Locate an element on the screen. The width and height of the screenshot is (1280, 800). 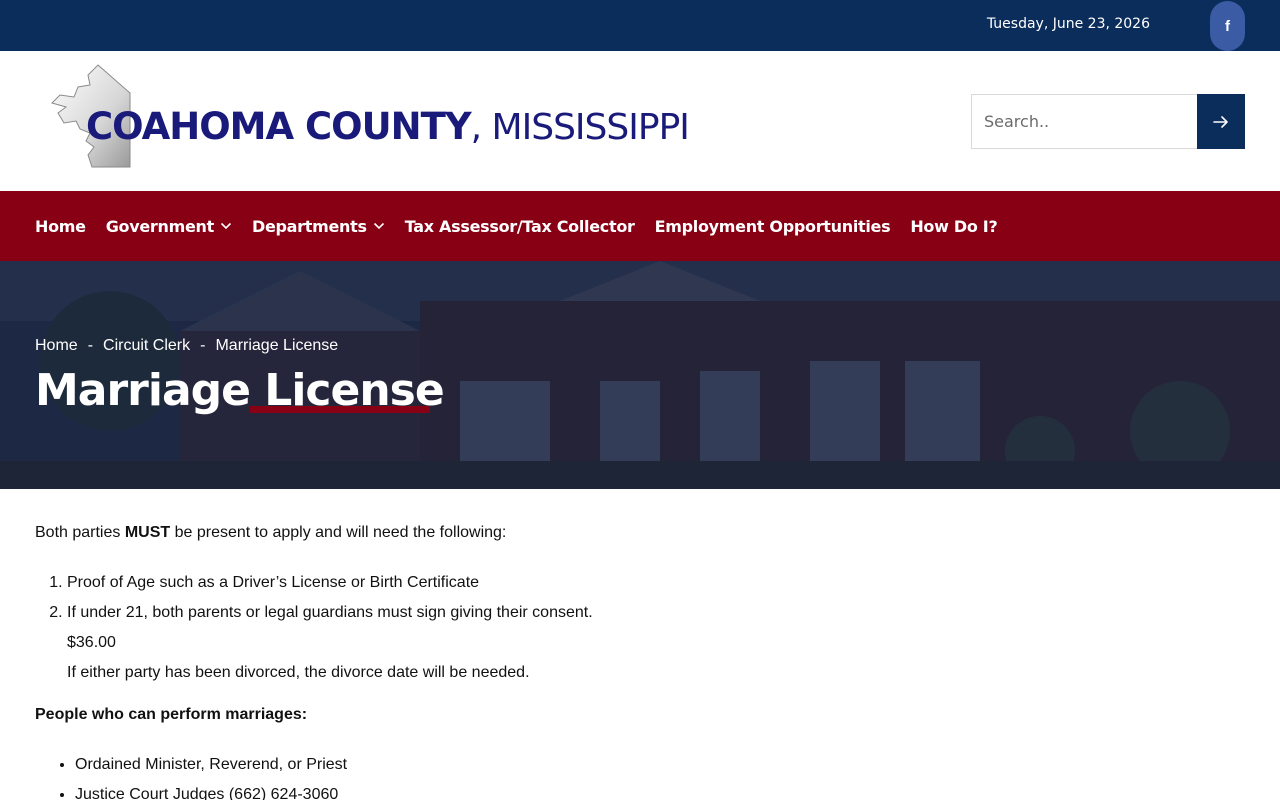
arrow-right-icon is located at coordinates (1220, 121).